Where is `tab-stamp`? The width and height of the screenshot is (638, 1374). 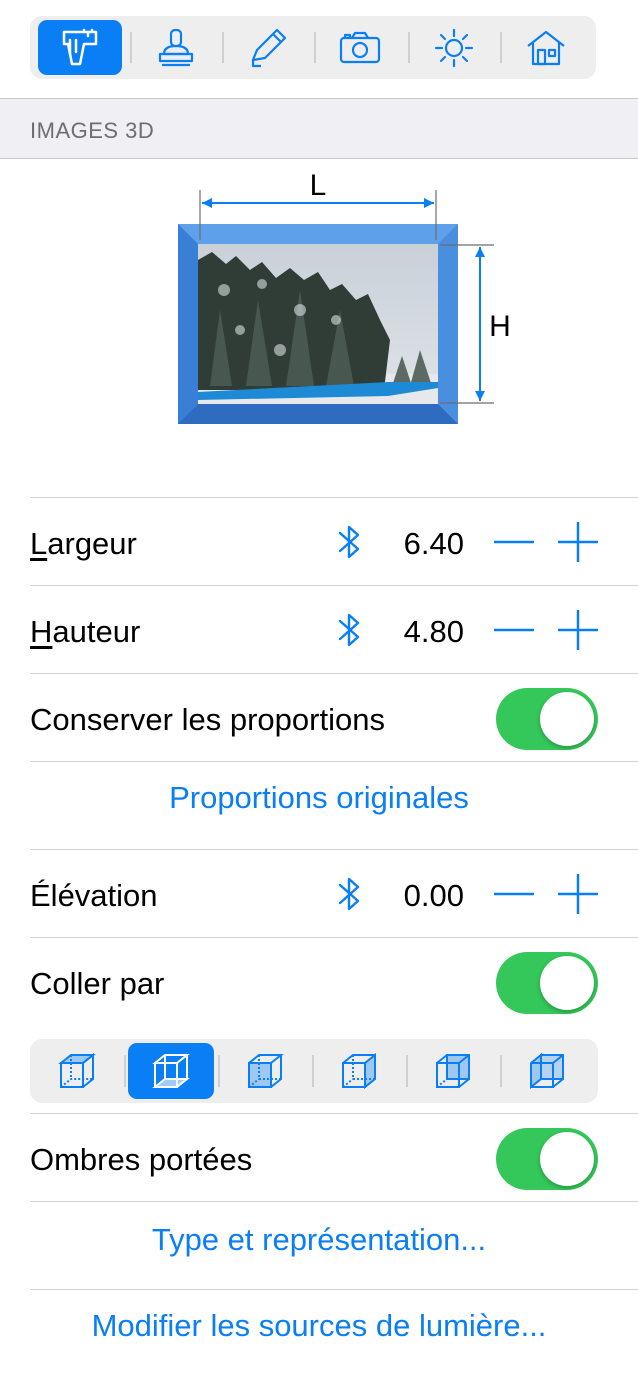
tab-stamp is located at coordinates (176, 47).